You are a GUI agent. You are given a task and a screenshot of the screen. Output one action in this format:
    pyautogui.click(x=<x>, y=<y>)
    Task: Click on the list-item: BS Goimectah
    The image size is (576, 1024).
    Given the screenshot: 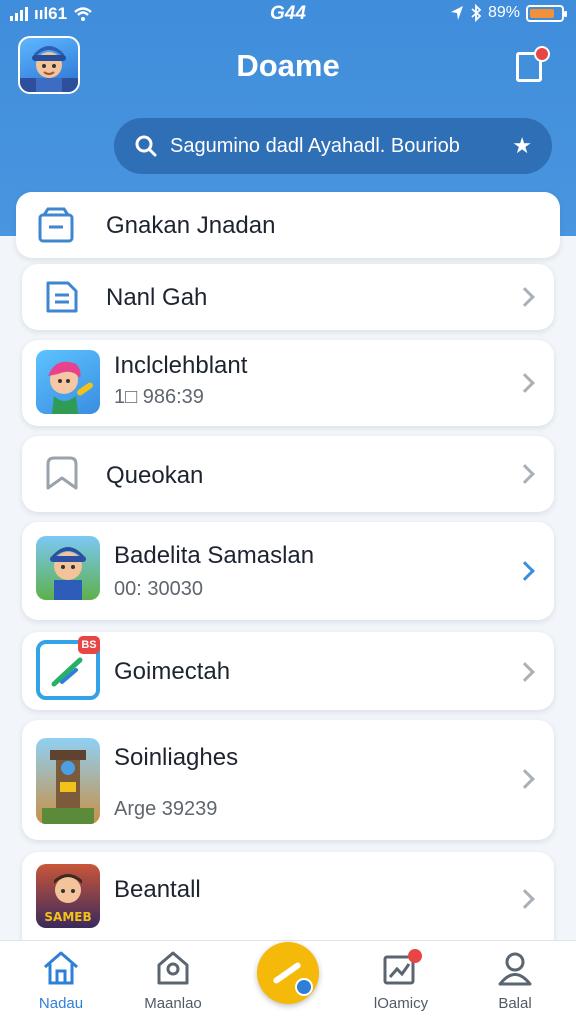 What is the action you would take?
    pyautogui.click(x=288, y=671)
    